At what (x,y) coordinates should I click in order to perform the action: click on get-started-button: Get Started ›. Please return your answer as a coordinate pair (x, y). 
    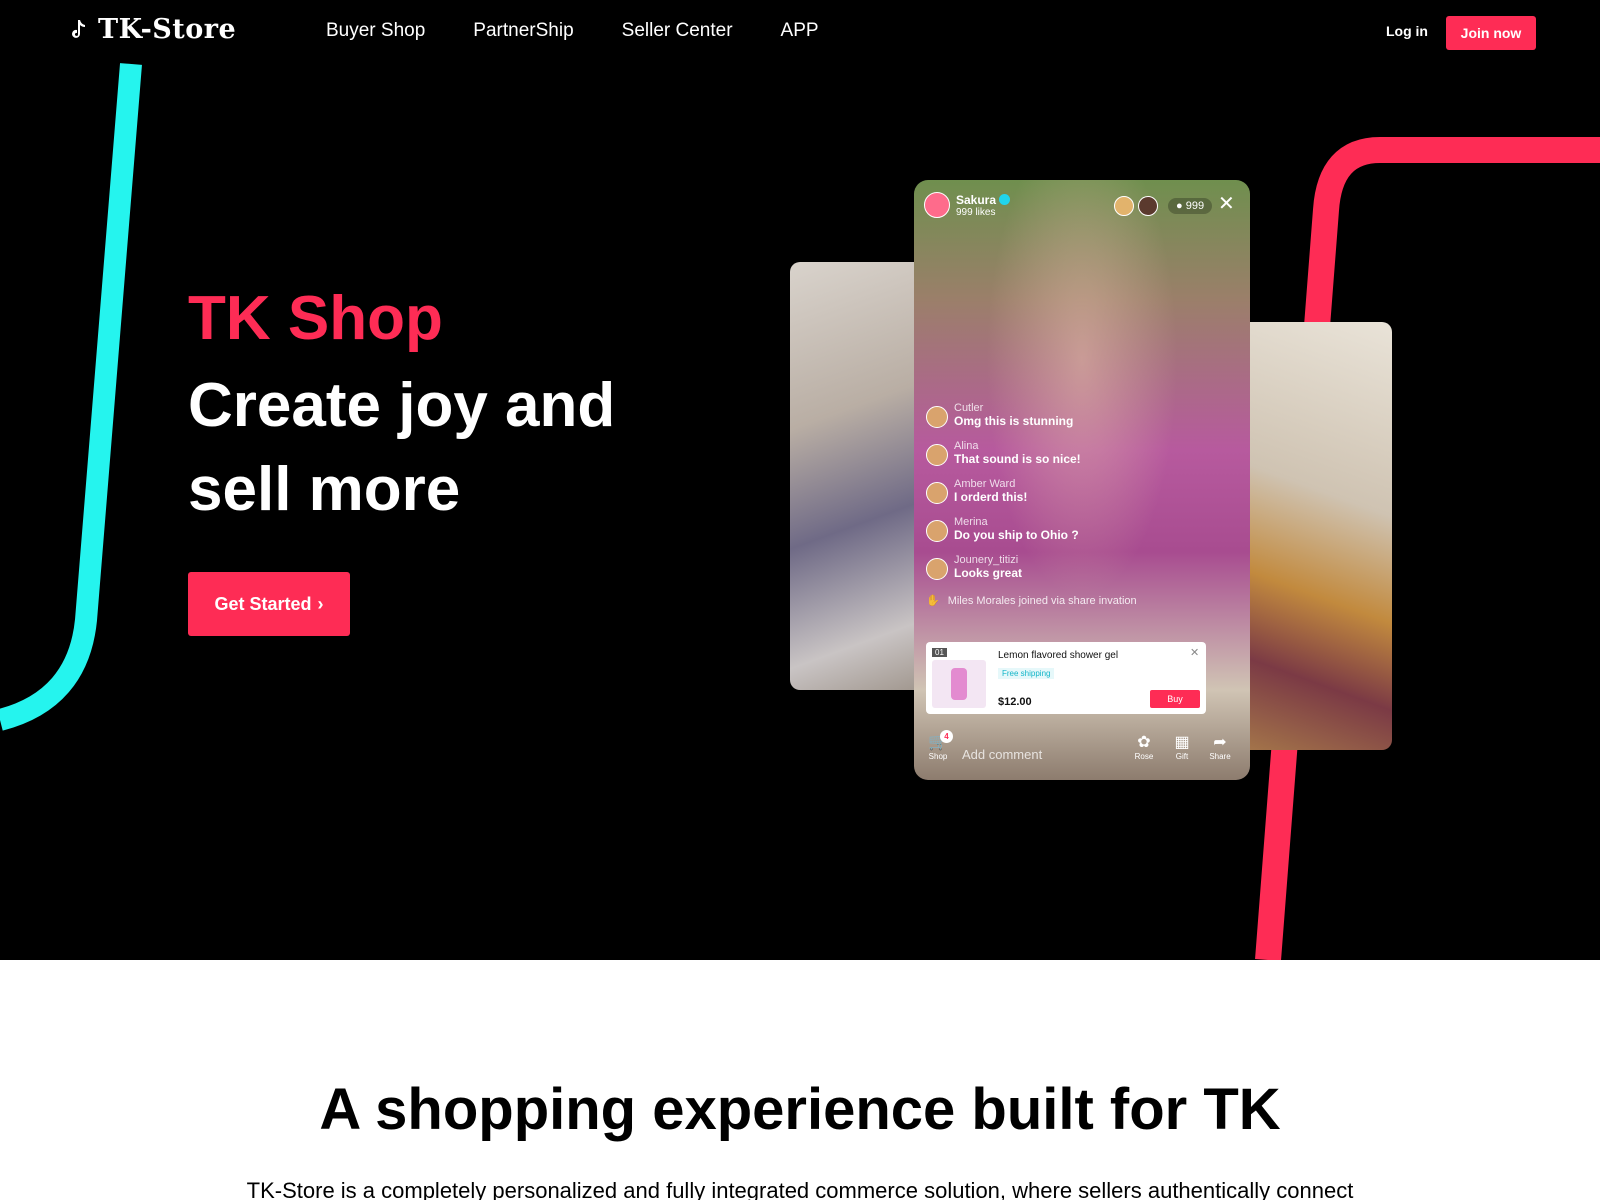
    Looking at the image, I should click on (269, 604).